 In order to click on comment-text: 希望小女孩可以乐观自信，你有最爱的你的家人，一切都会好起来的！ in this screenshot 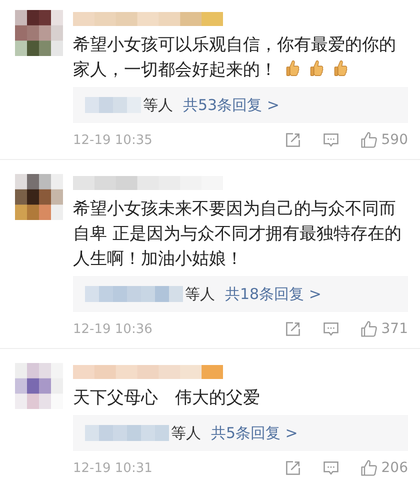, I will do `click(235, 58)`.